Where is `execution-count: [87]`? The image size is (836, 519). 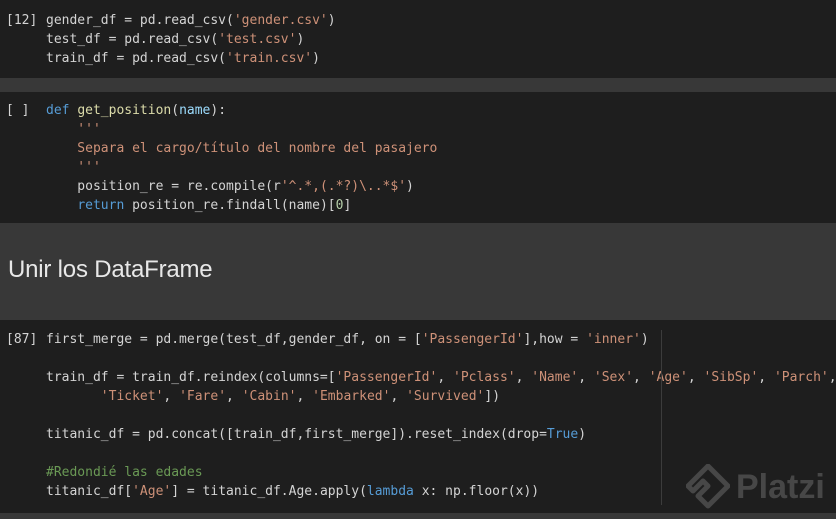 execution-count: [87] is located at coordinates (22, 339).